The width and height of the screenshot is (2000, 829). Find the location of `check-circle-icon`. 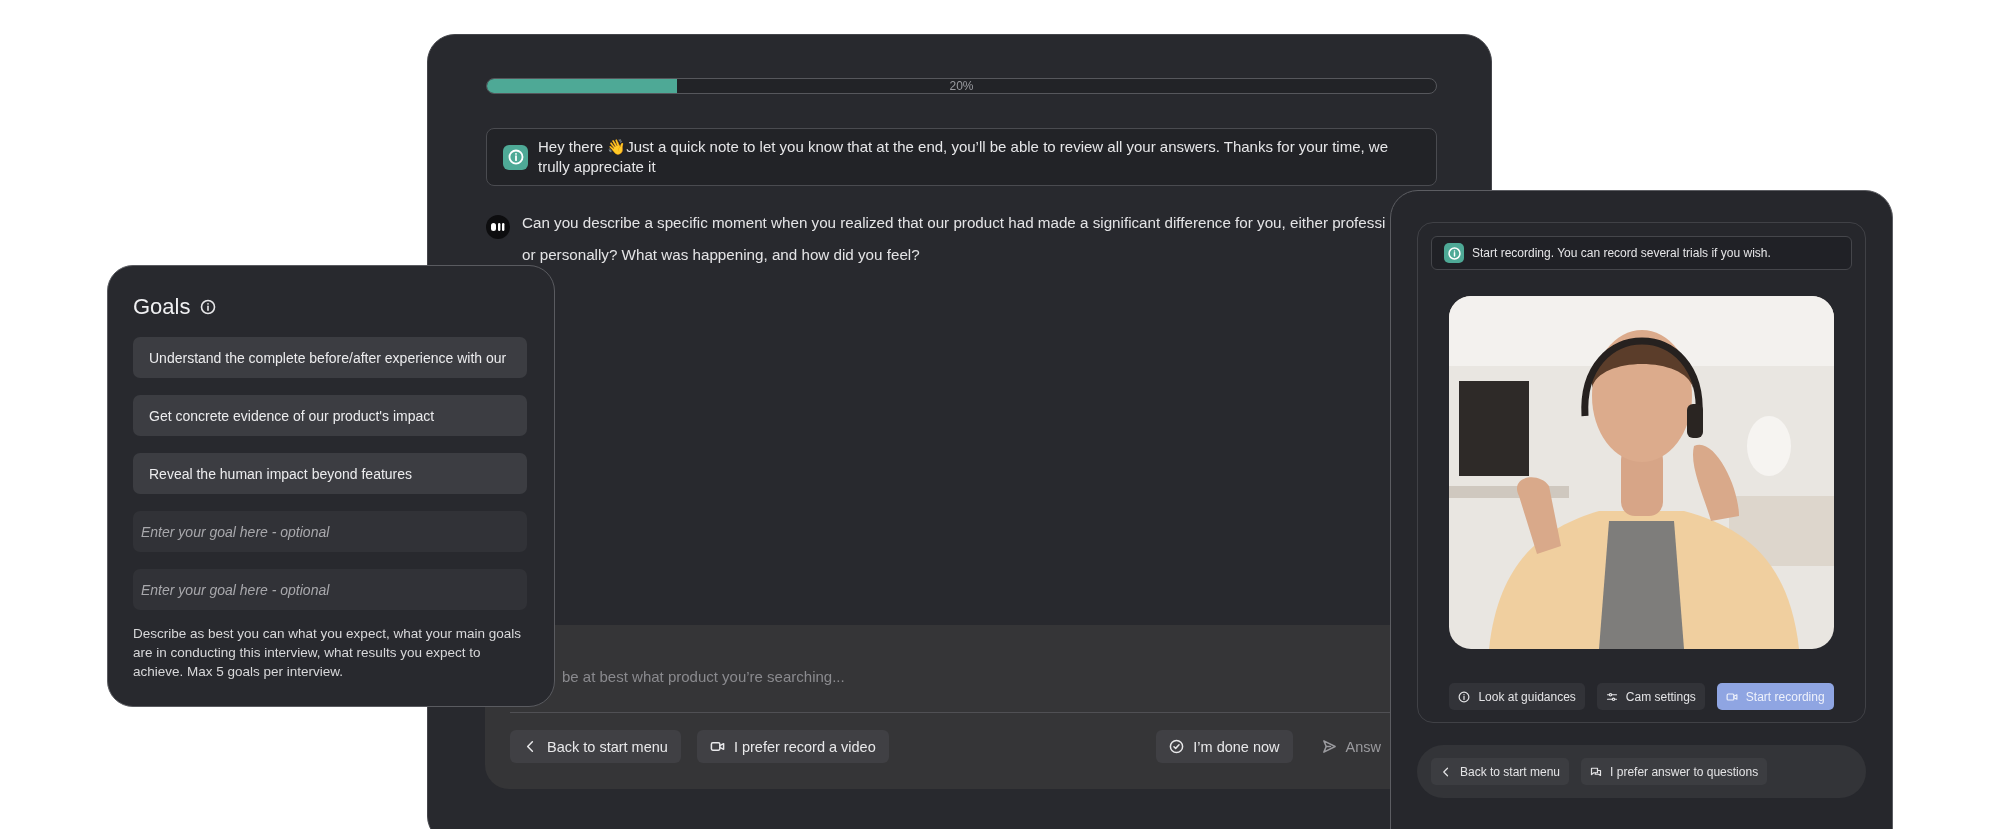

check-circle-icon is located at coordinates (1177, 746).